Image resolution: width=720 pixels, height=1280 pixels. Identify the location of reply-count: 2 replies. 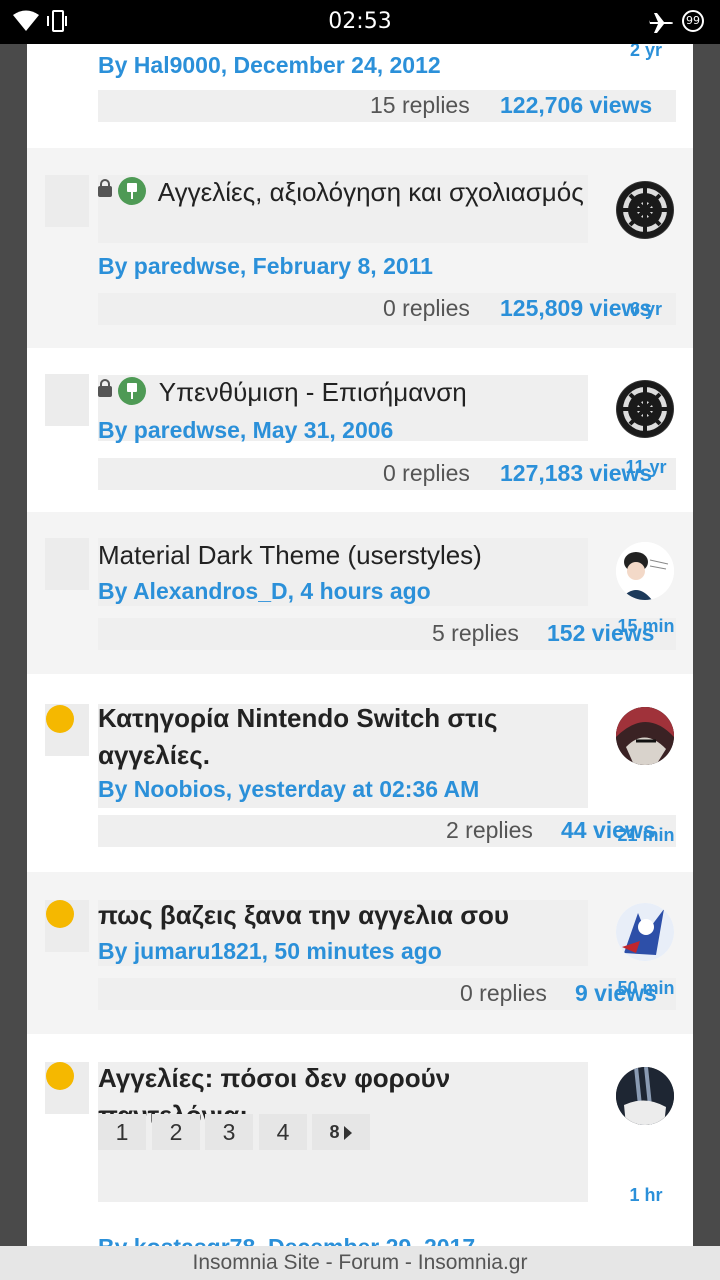
(489, 830).